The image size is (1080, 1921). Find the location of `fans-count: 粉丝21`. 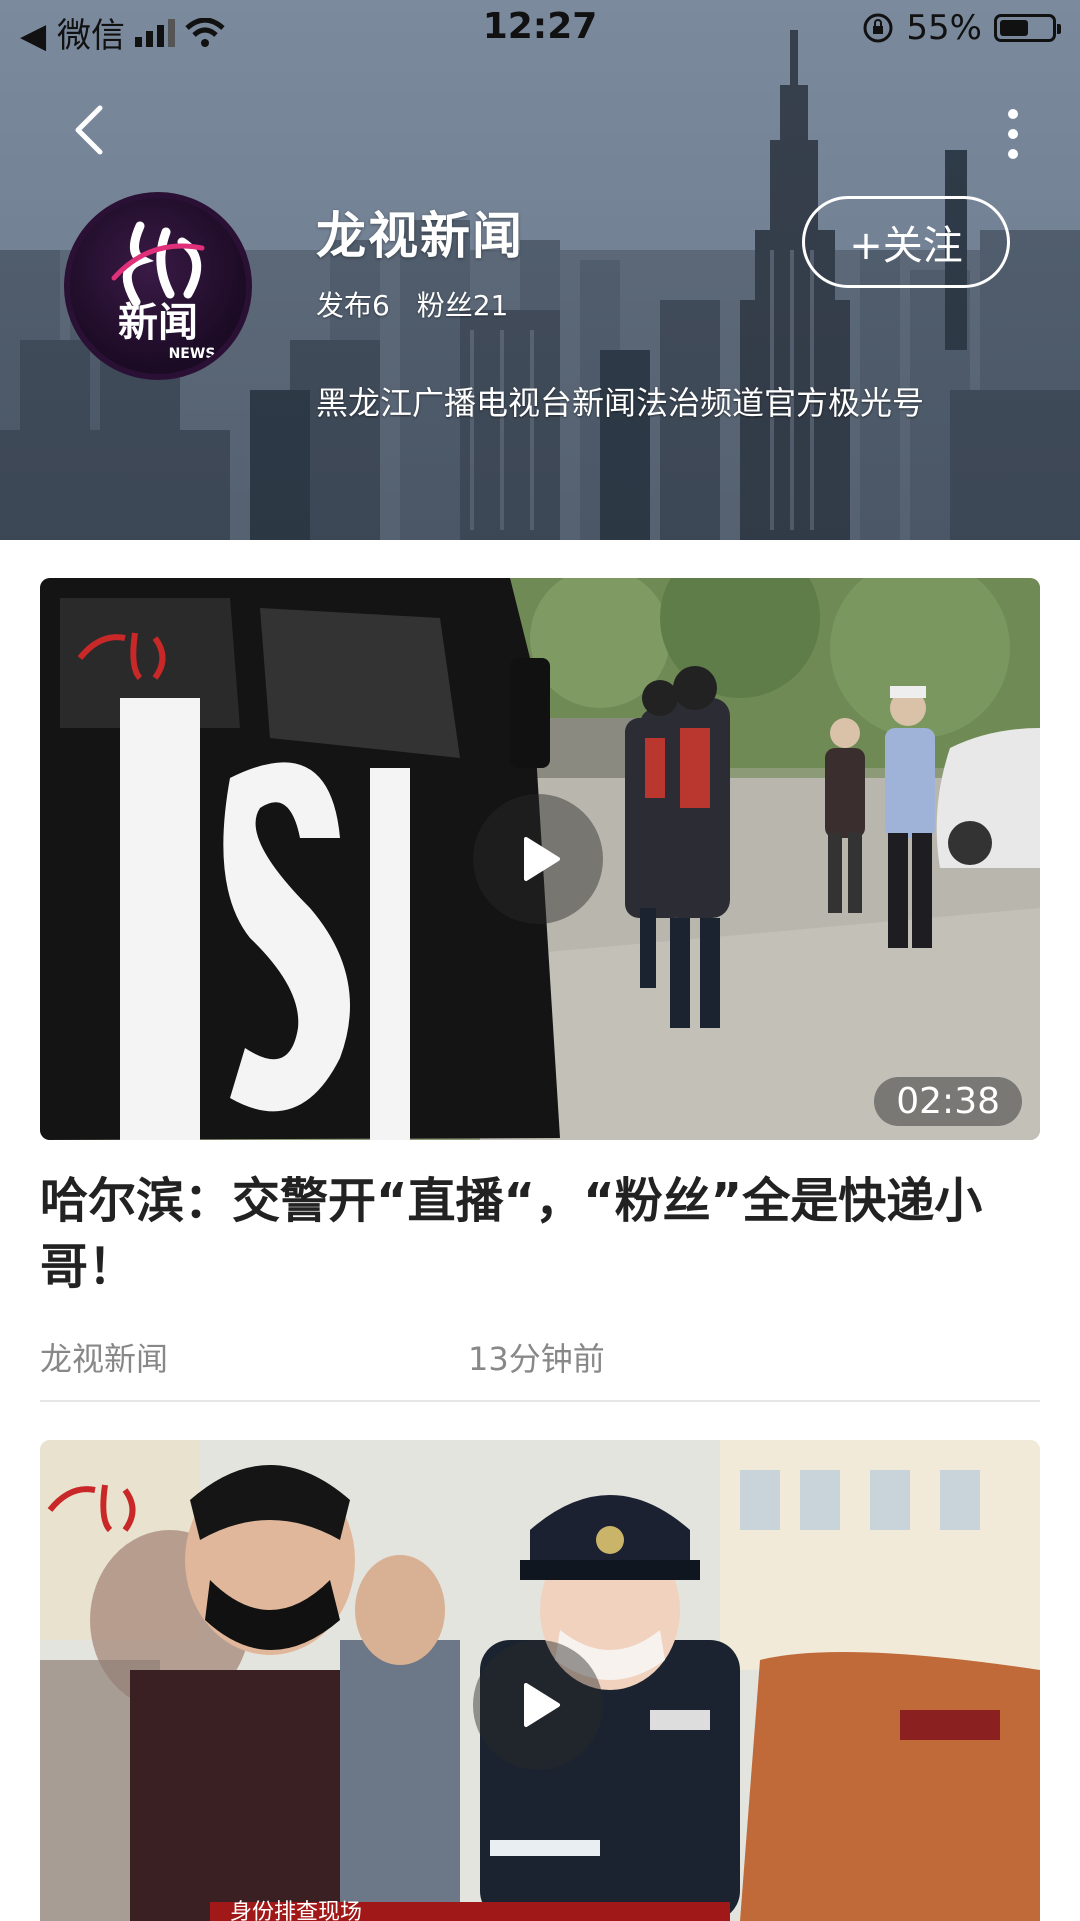

fans-count: 粉丝21 is located at coordinates (462, 305).